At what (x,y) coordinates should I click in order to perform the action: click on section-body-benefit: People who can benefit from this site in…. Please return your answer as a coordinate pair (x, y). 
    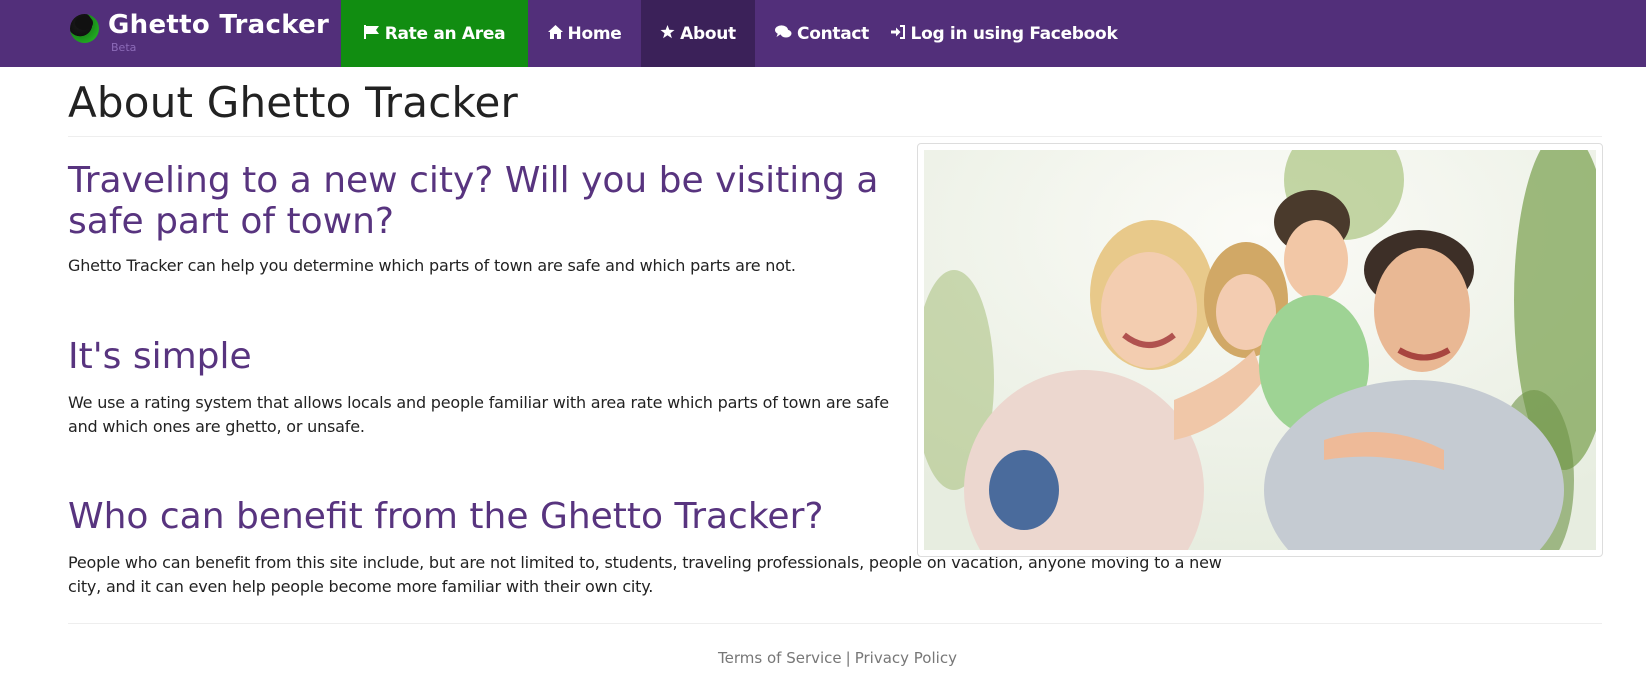
    Looking at the image, I should click on (645, 574).